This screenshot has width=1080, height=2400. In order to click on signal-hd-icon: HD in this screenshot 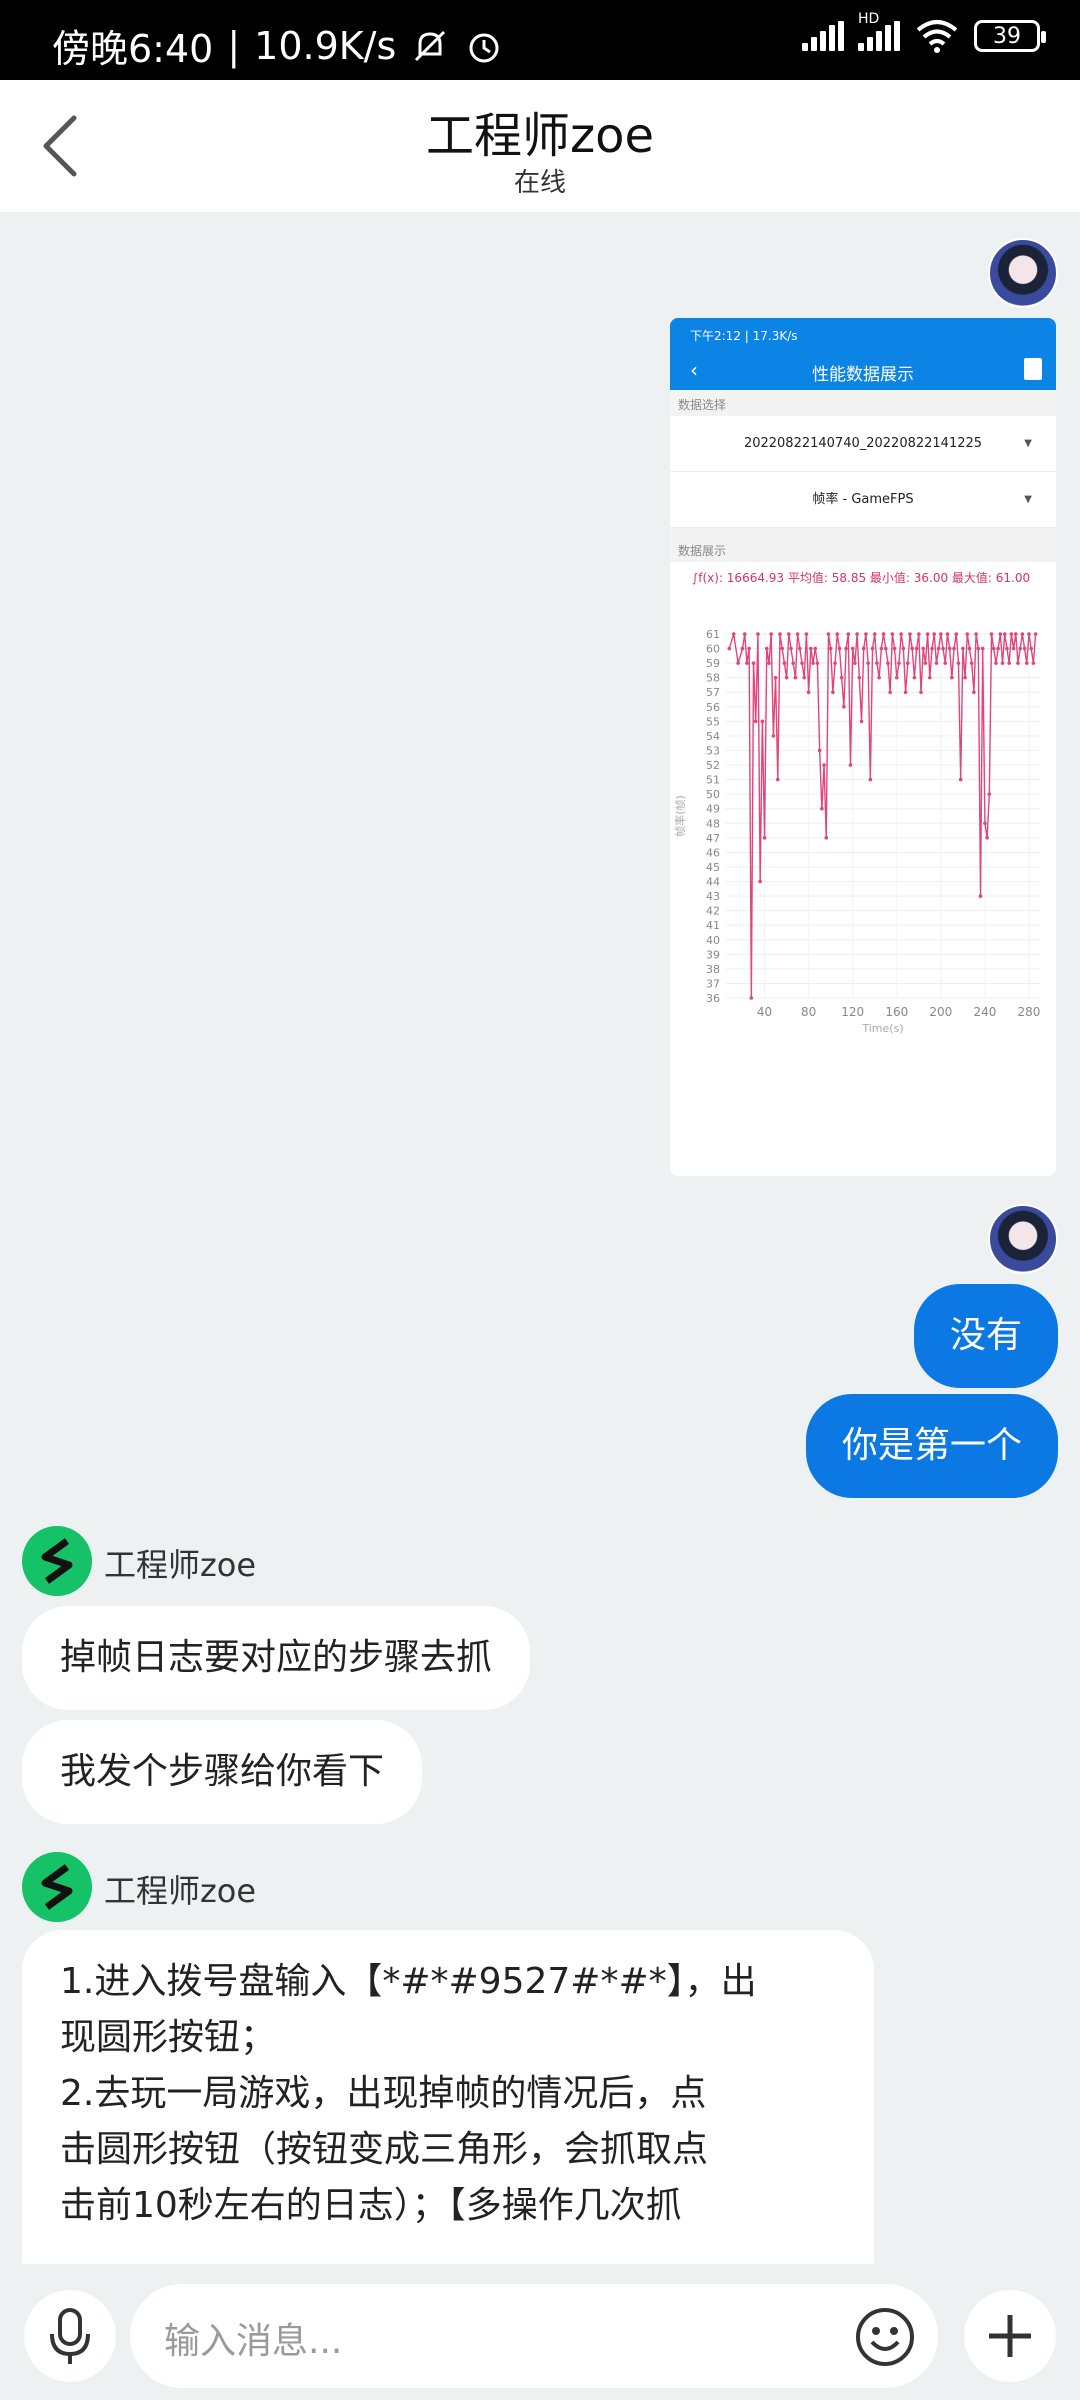, I will do `click(879, 31)`.